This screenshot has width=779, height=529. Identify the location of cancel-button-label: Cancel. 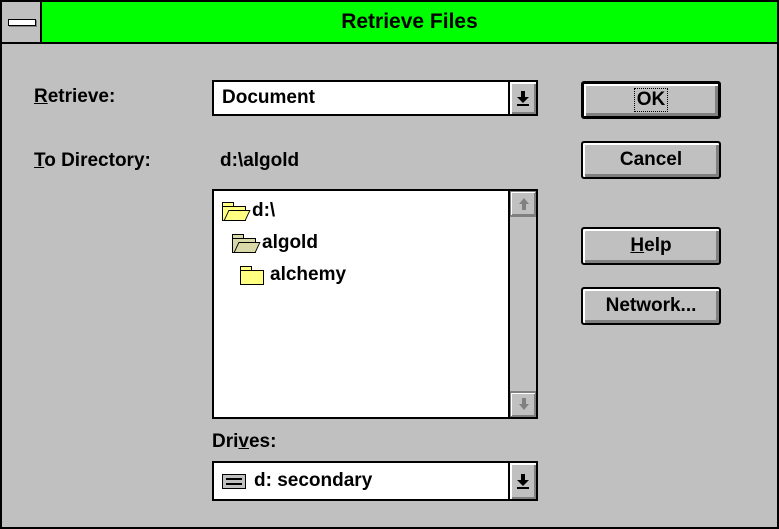
(651, 159).